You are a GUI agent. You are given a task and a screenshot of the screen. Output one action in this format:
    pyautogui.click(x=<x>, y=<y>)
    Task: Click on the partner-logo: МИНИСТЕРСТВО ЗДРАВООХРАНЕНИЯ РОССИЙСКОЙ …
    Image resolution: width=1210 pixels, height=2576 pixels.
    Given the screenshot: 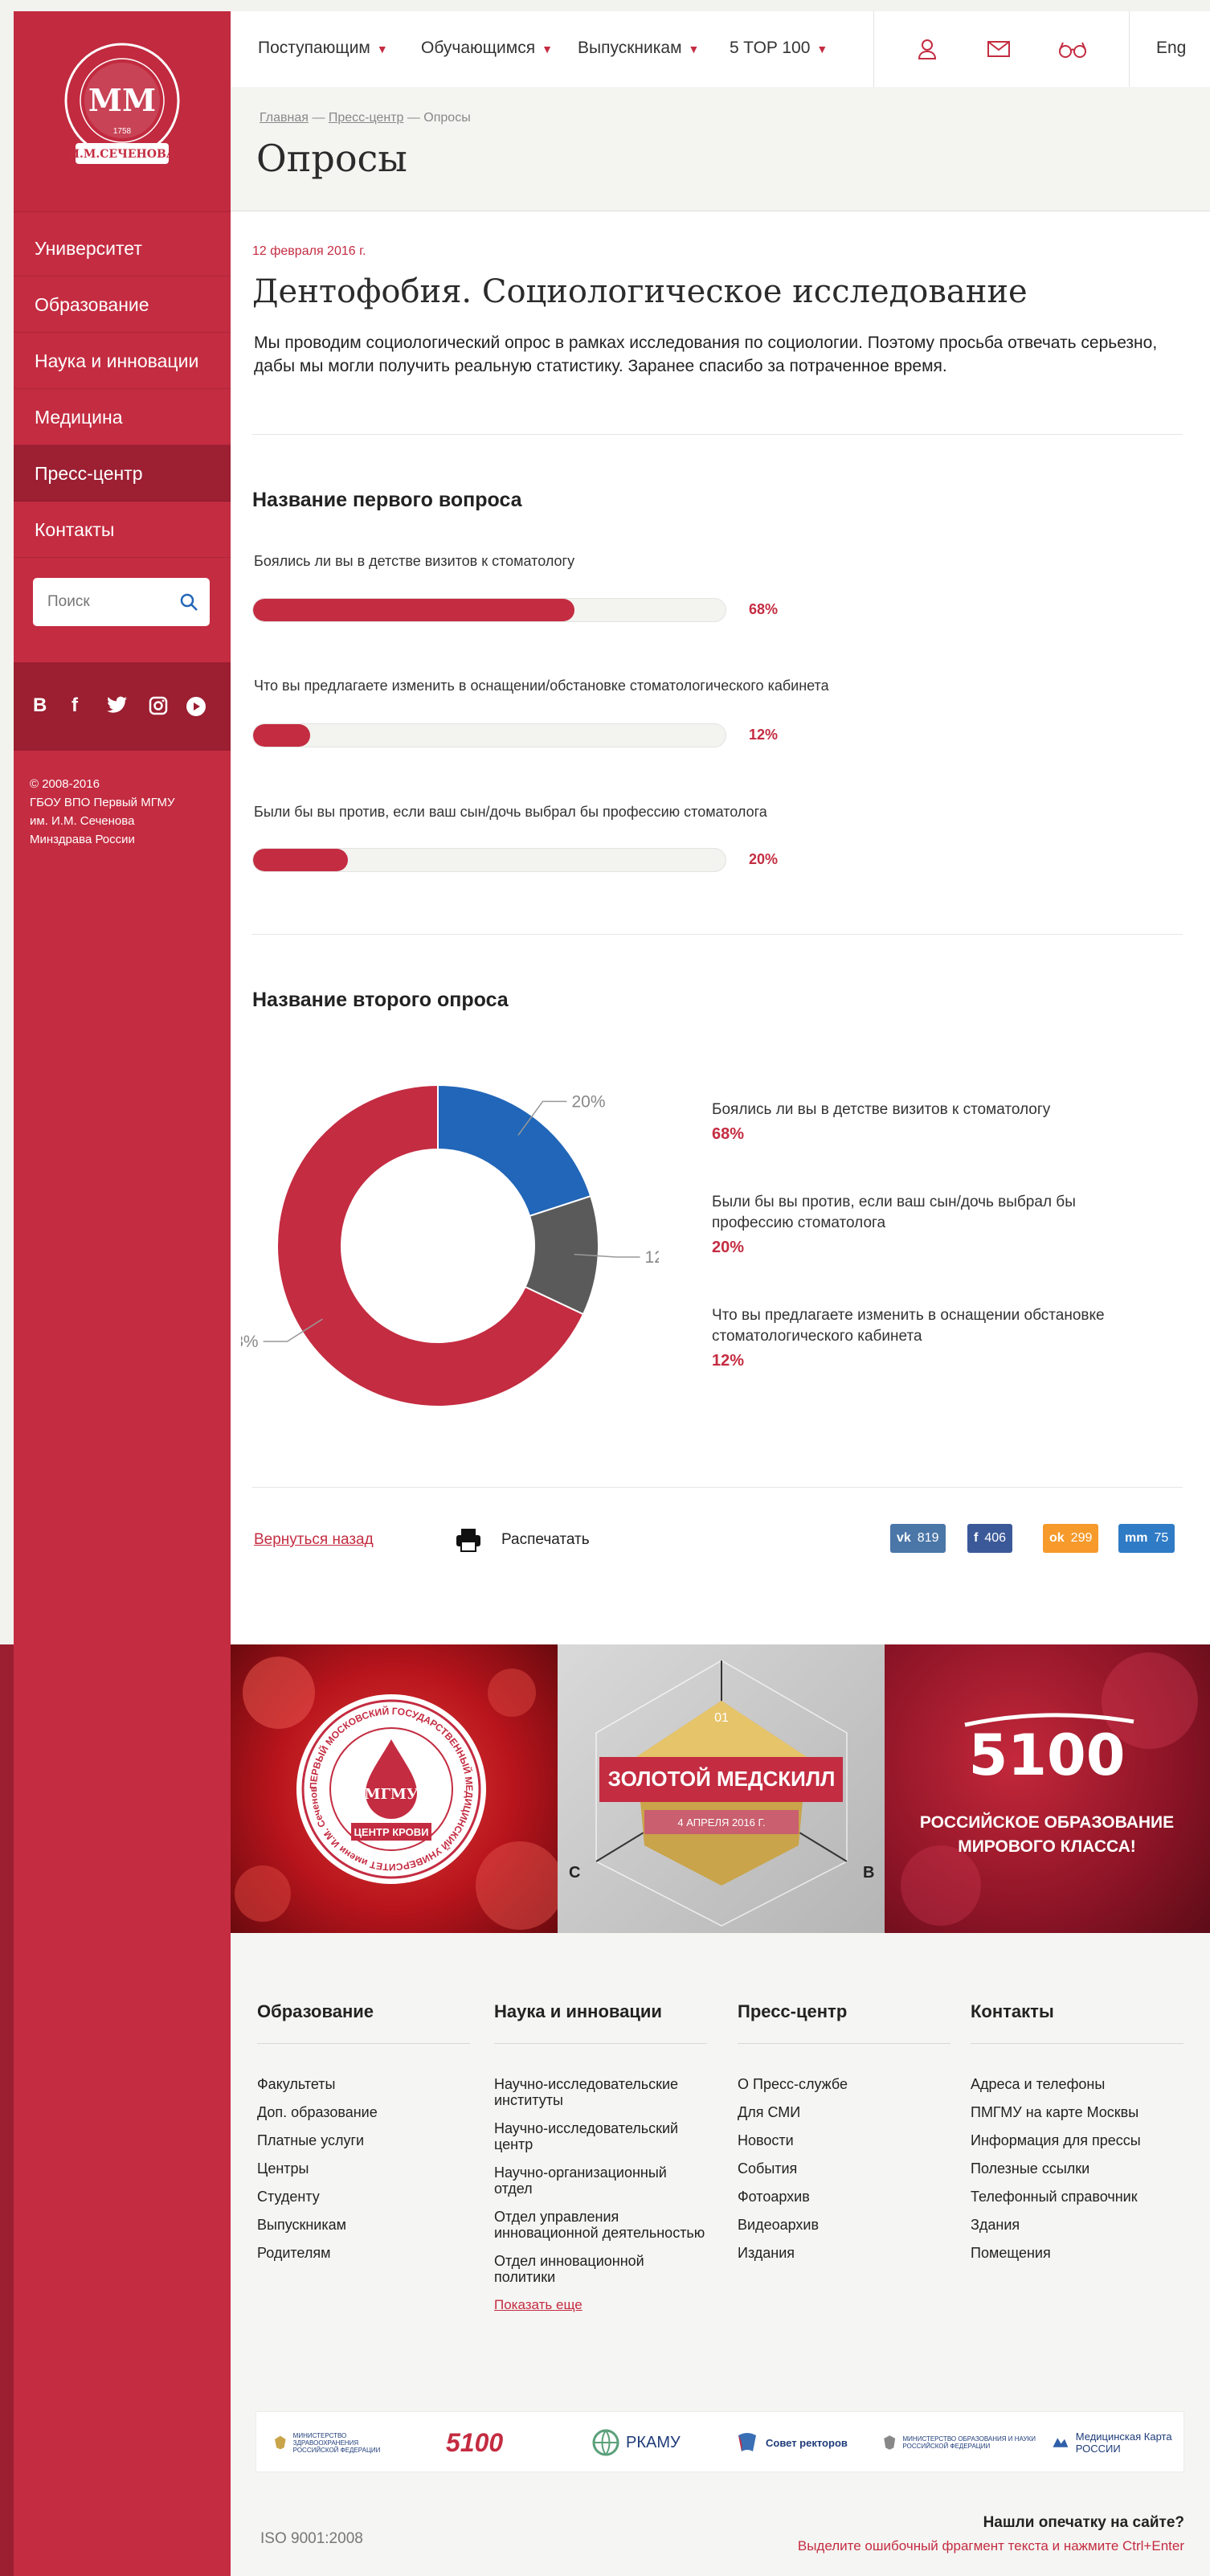 What is the action you would take?
    pyautogui.click(x=338, y=2443)
    